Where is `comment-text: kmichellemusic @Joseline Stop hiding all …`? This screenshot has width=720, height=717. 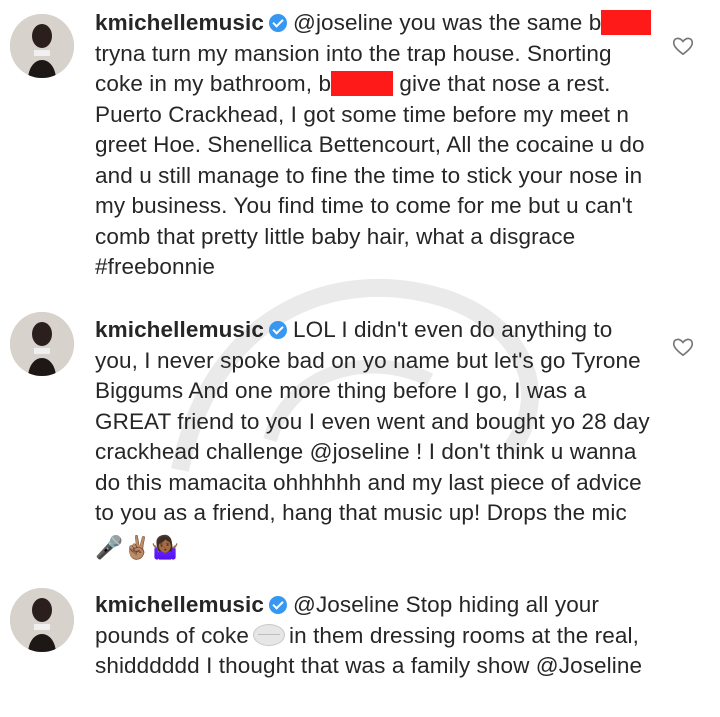
comment-text: kmichellemusic @Joseline Stop hiding all … is located at coordinates (375, 636).